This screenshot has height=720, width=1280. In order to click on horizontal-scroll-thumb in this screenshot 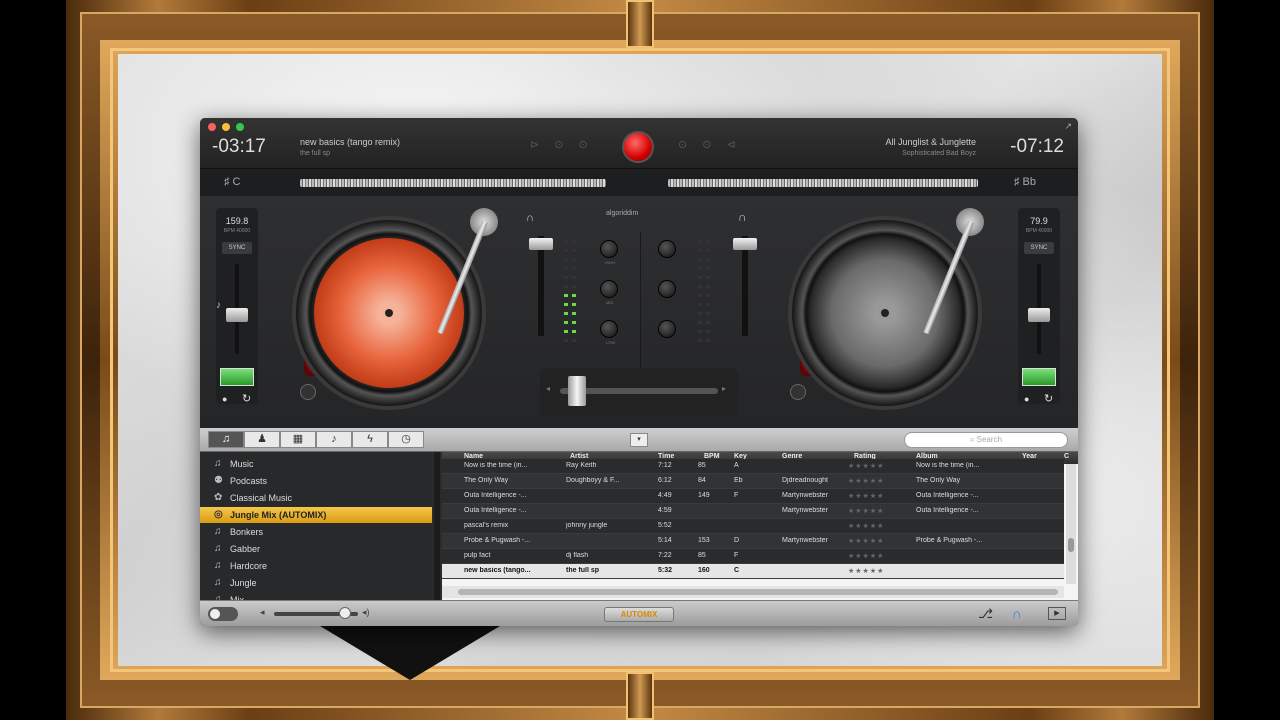, I will do `click(758, 592)`.